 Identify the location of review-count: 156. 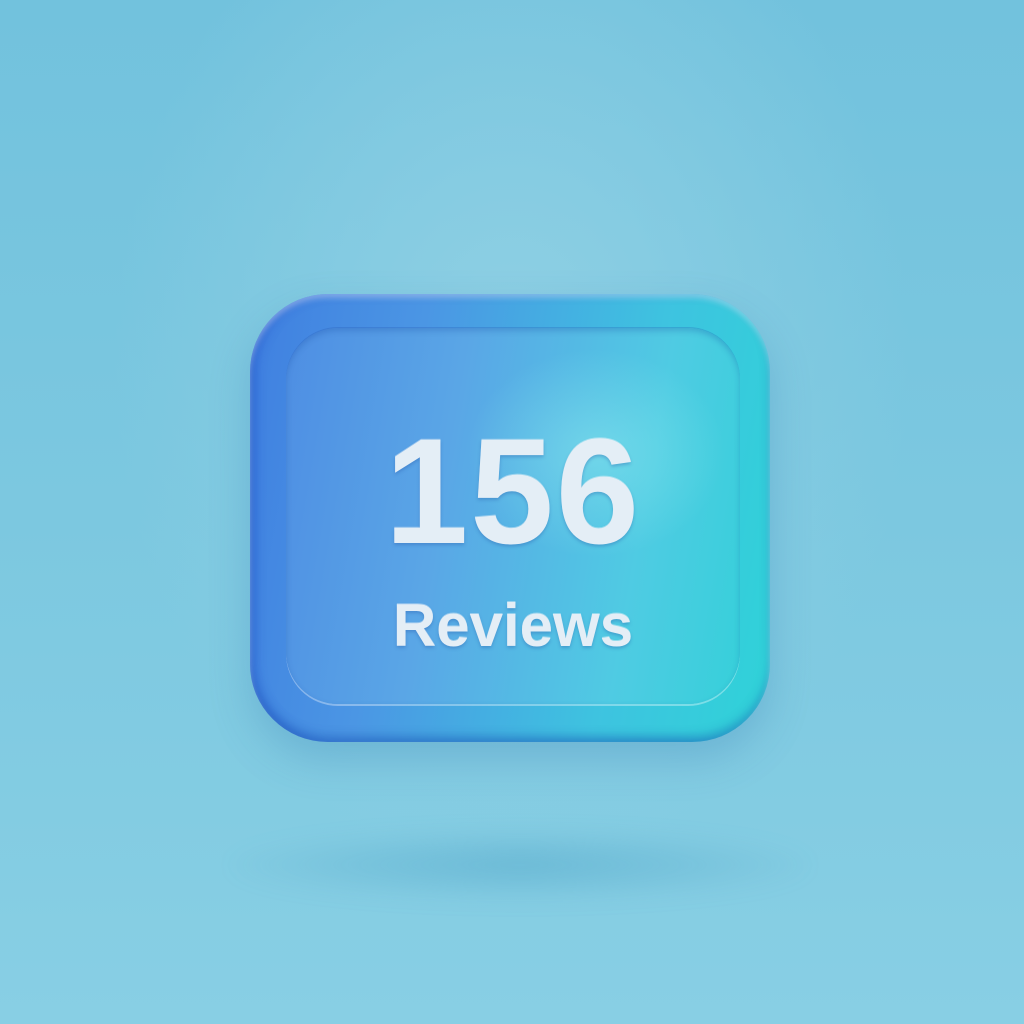
(513, 491).